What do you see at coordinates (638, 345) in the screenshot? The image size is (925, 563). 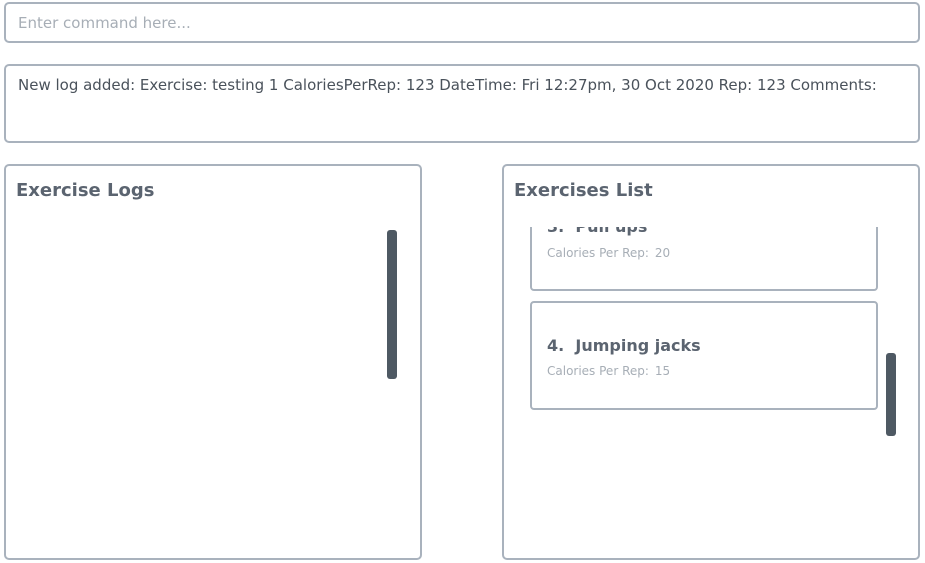 I see `exercise-name-text: Jumping jacks` at bounding box center [638, 345].